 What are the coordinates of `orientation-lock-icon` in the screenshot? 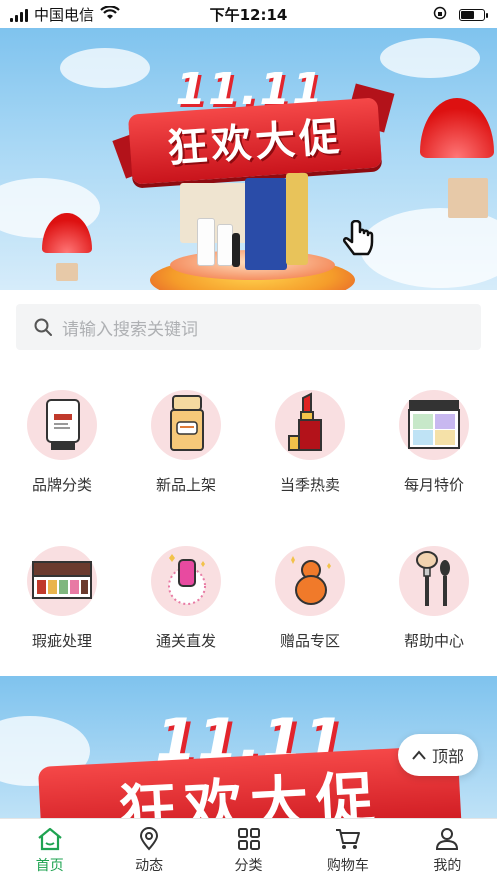 It's located at (440, 14).